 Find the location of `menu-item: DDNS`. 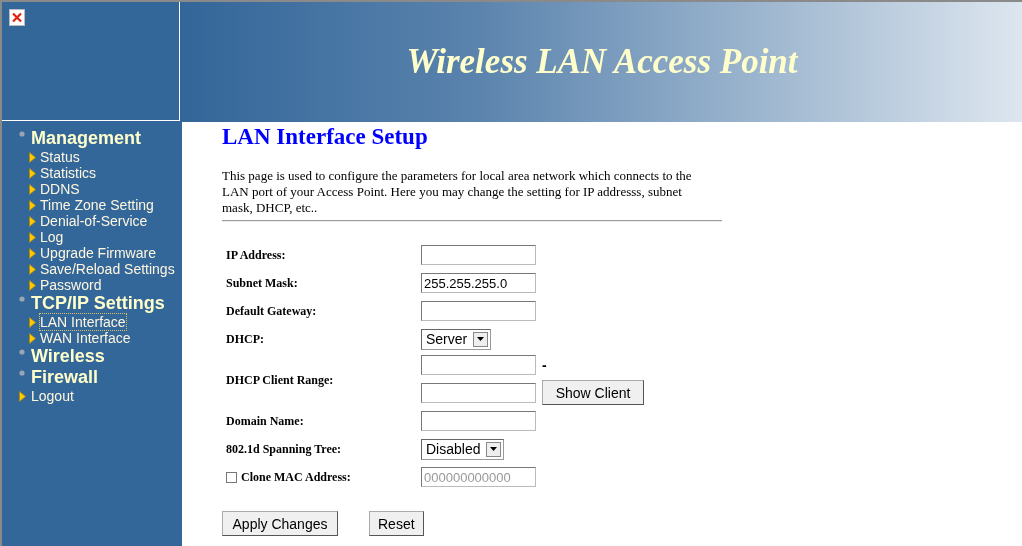

menu-item: DDNS is located at coordinates (60, 189).